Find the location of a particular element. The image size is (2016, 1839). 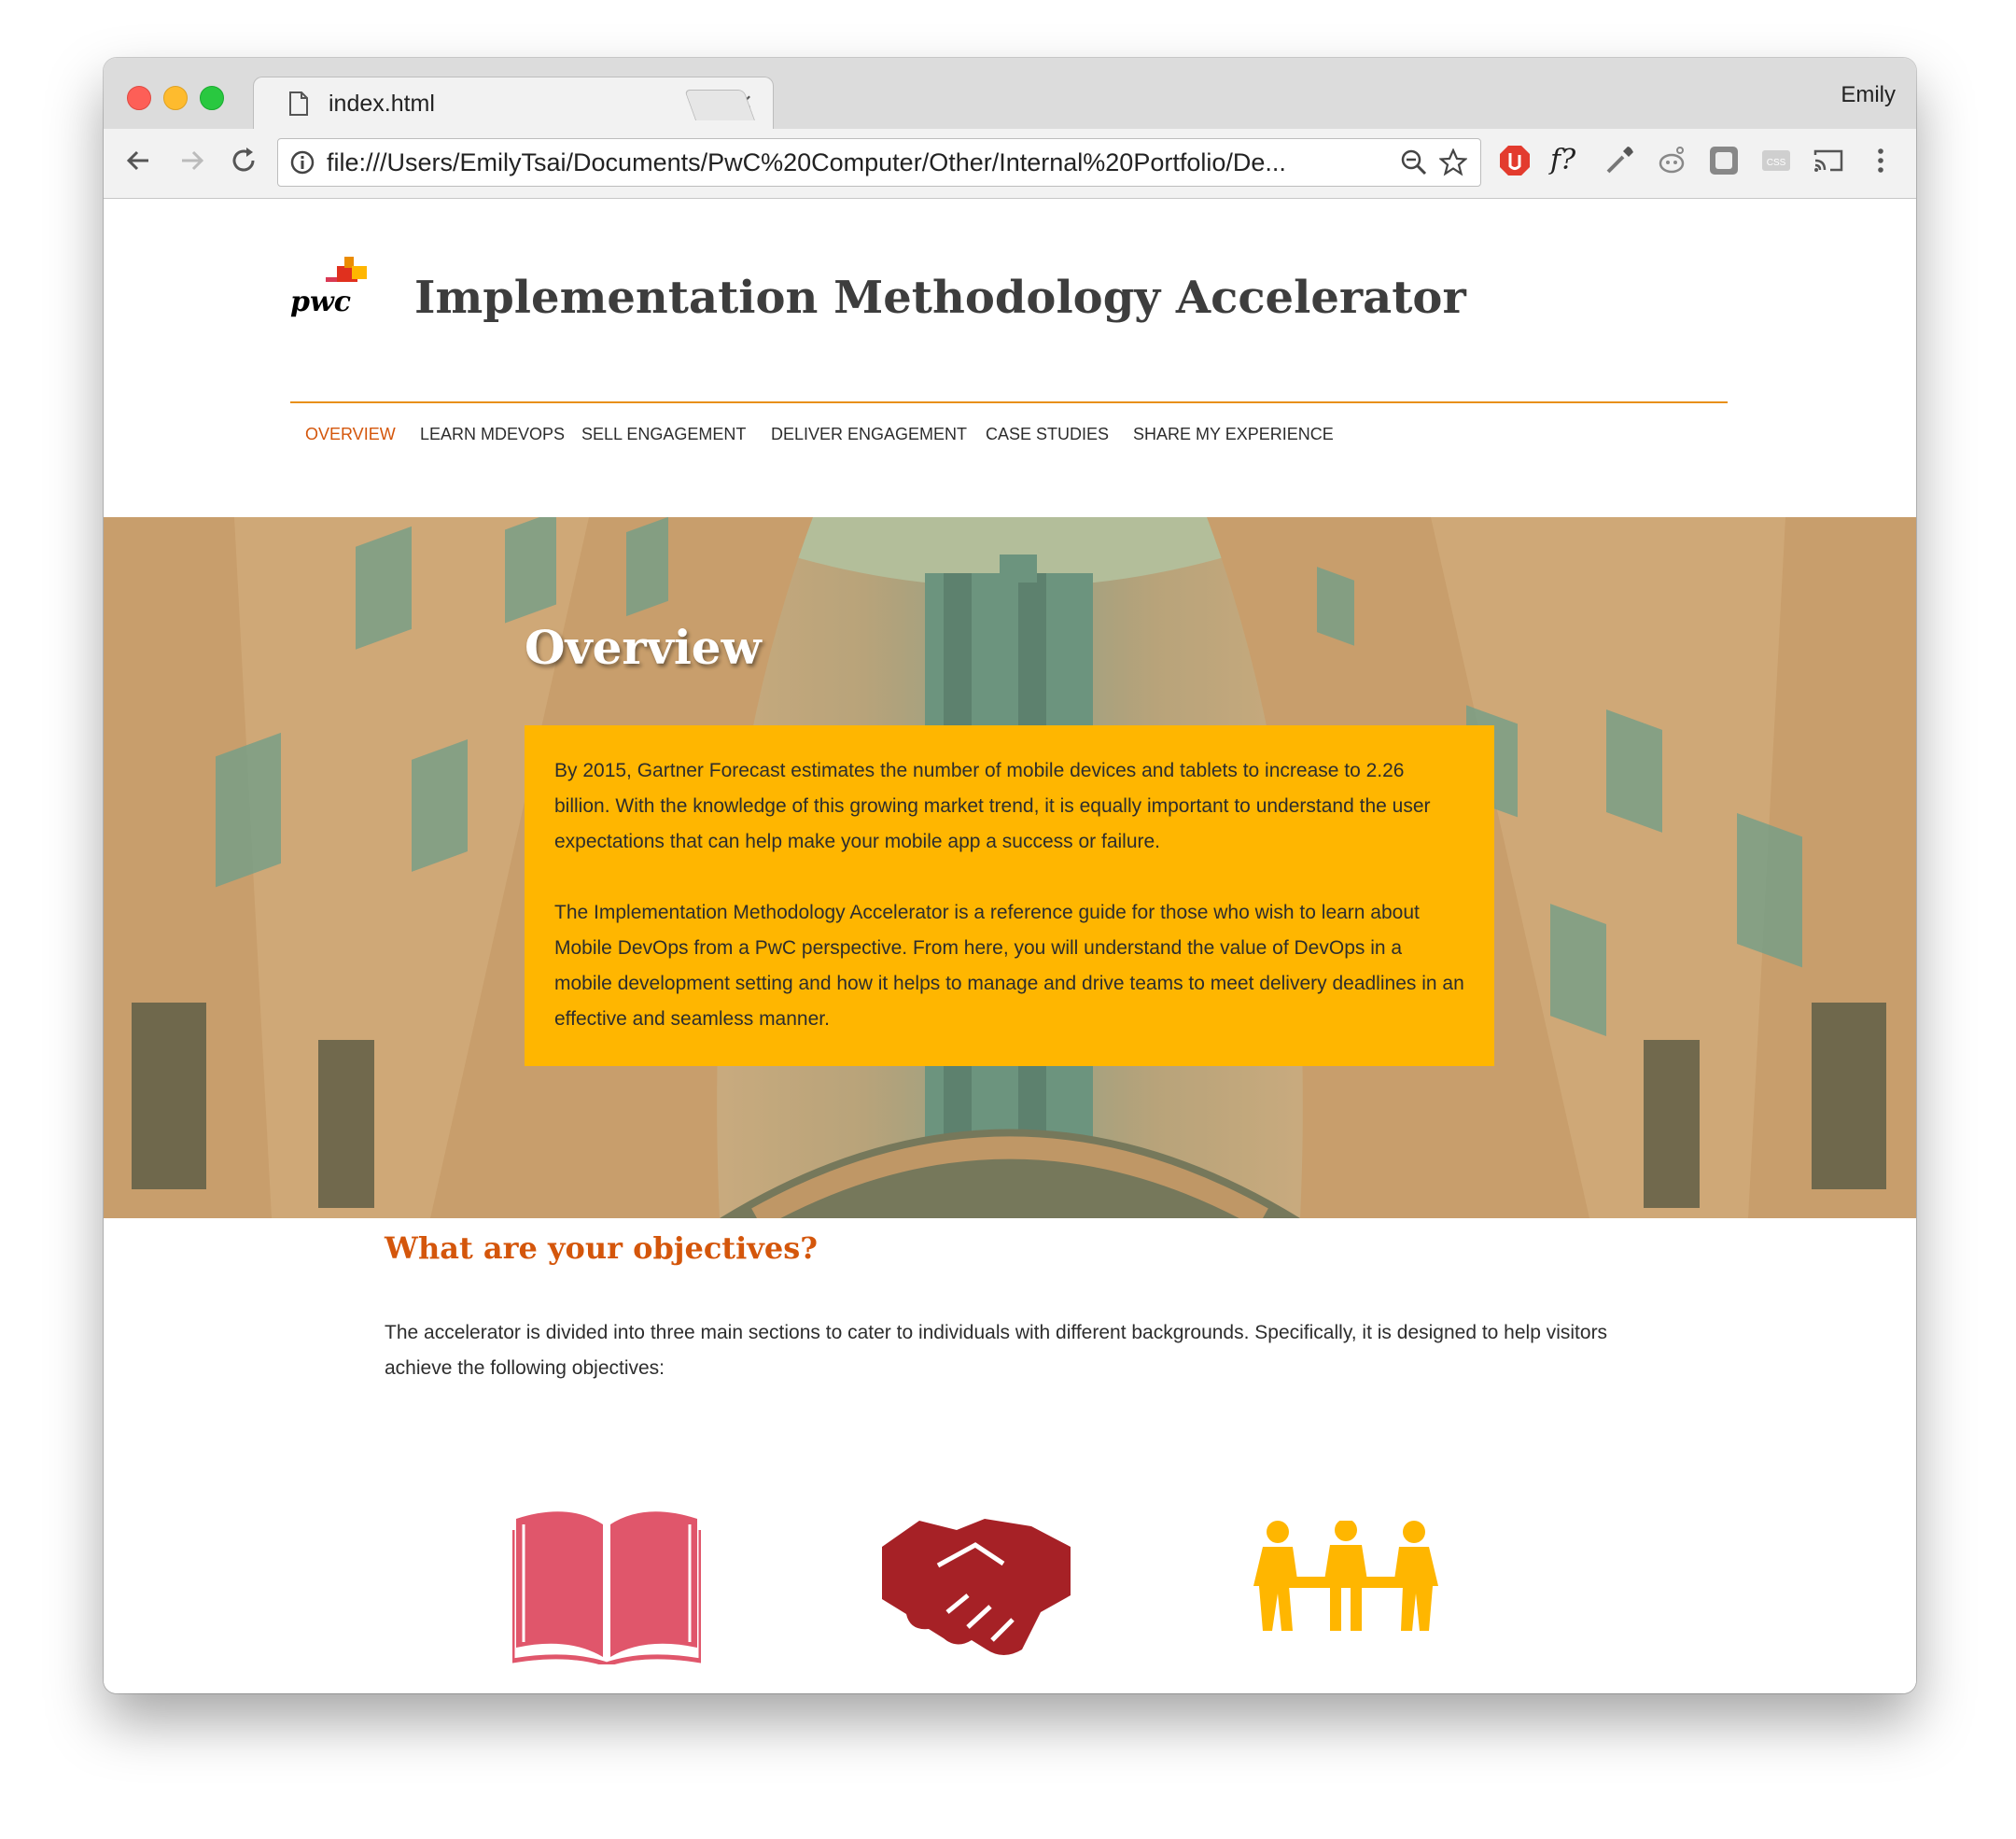

nav-sell-engagement: SELL ENGAGEMENT is located at coordinates (663, 434).